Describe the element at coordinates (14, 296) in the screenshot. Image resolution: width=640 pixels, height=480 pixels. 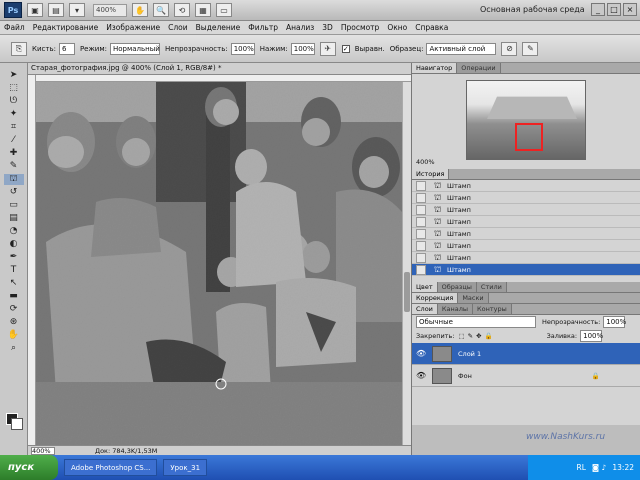
I see `shape-tool-icon: ▬` at that location.